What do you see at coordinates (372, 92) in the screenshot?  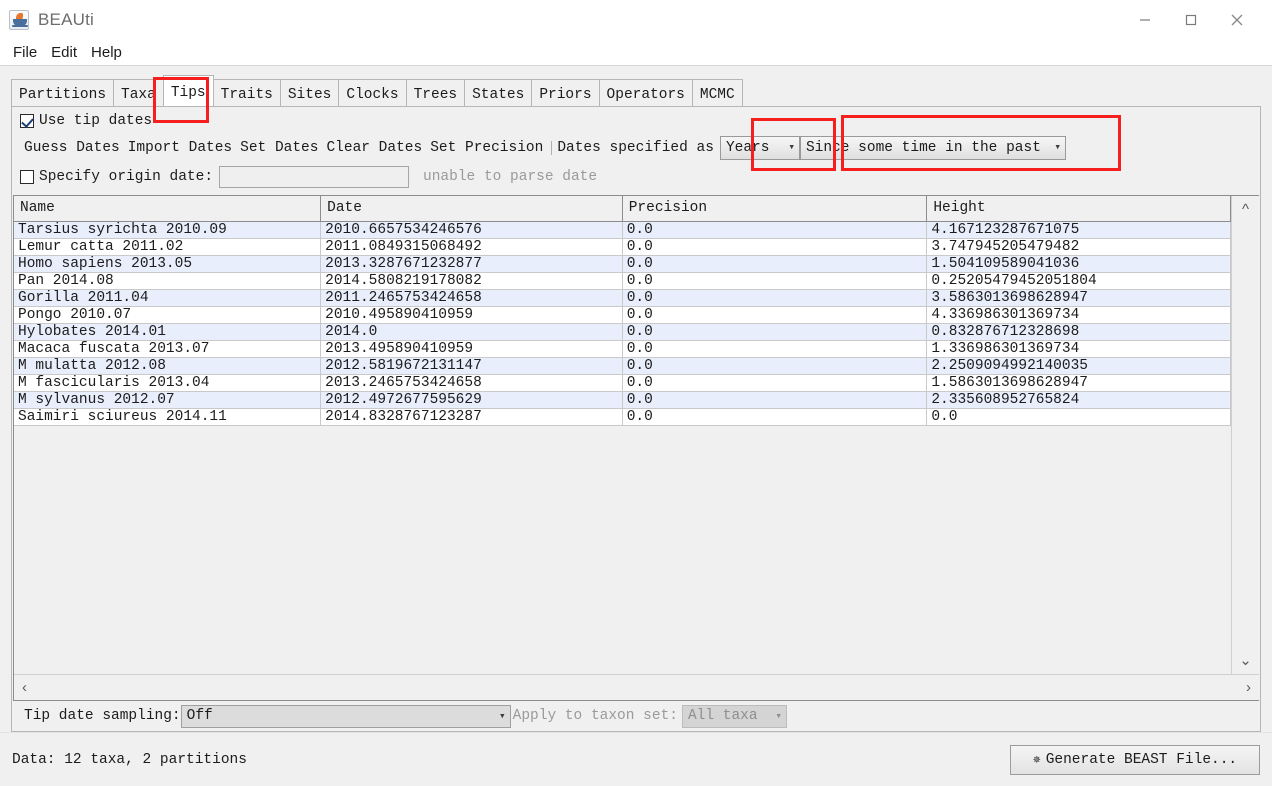 I see `tab-clocks: Clocks` at bounding box center [372, 92].